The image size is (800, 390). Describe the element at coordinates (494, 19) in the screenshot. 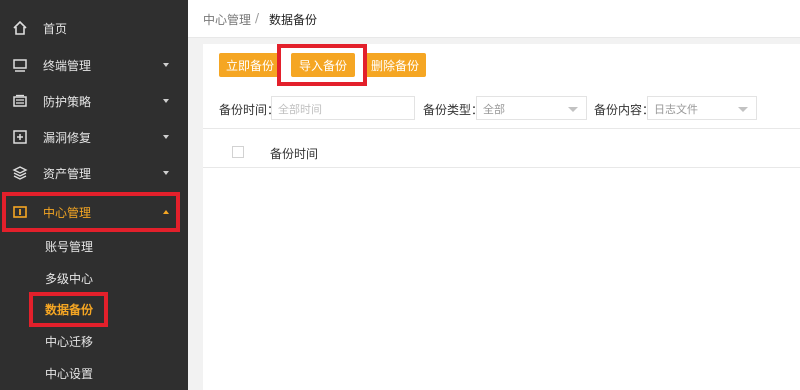

I see `breadcrumb: 中心管理 / 数据备份` at that location.